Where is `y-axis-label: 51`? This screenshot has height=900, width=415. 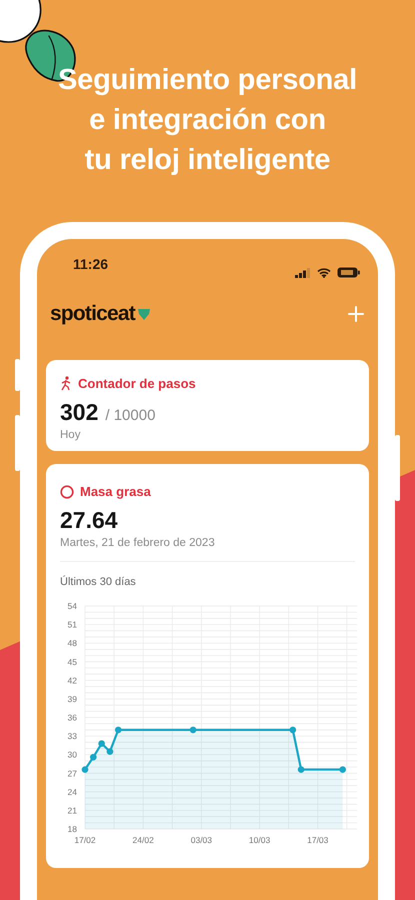
y-axis-label: 51 is located at coordinates (72, 625).